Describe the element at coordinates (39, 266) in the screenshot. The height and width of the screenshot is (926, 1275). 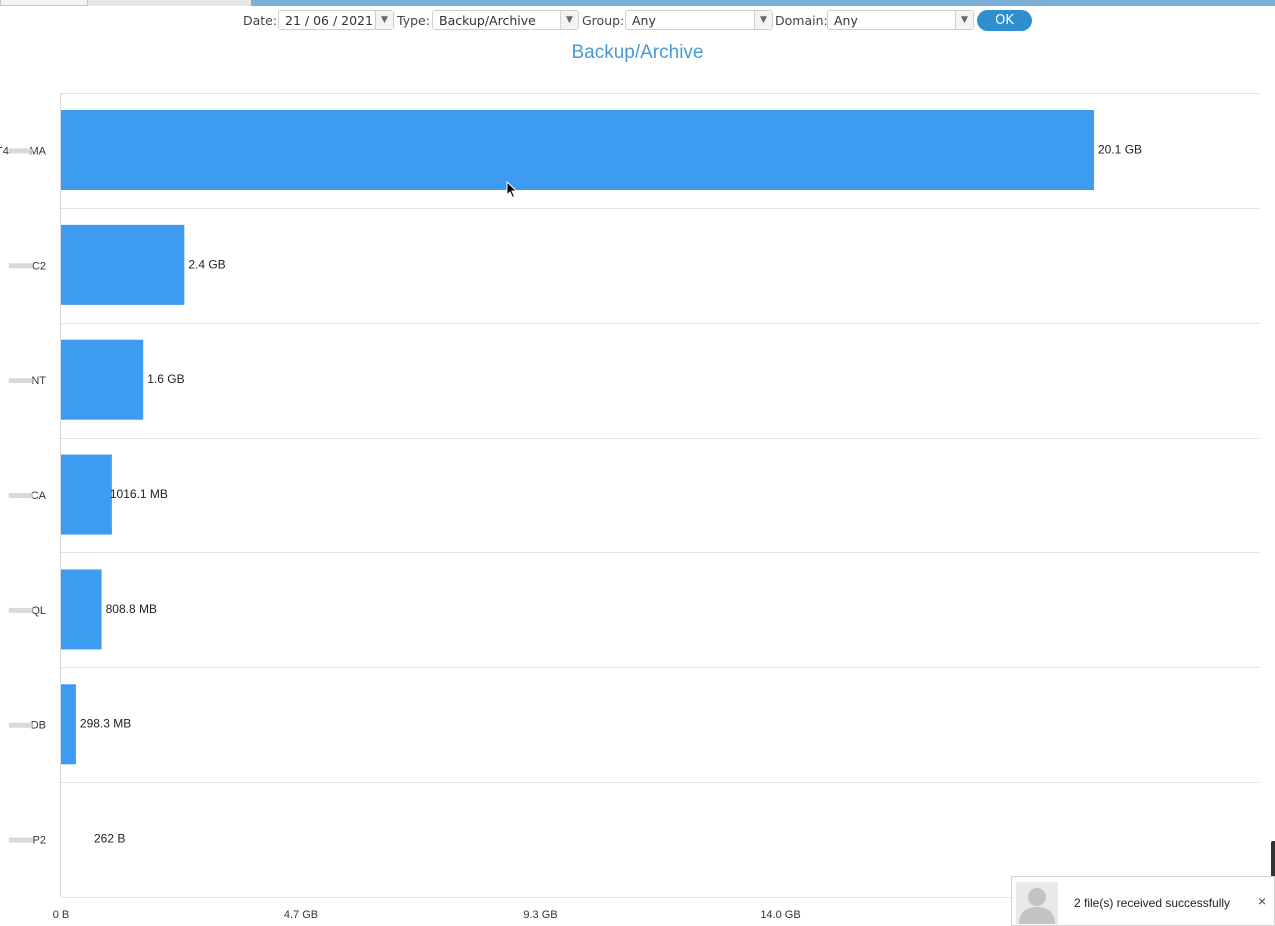
I see `y-tick-label: C2` at that location.